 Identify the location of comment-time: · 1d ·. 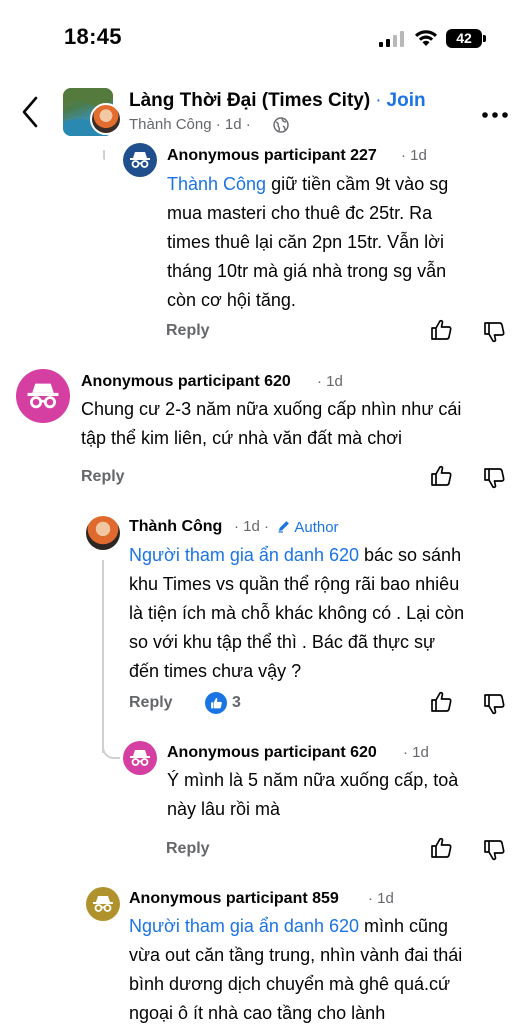
(251, 526).